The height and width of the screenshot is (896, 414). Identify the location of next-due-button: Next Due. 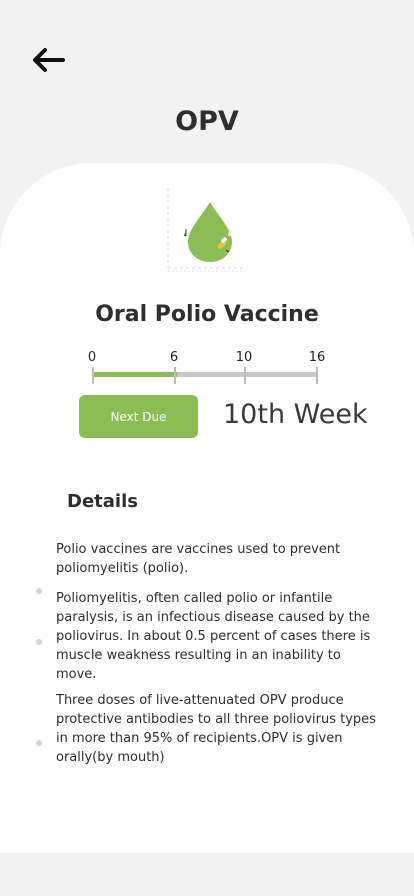
(138, 416).